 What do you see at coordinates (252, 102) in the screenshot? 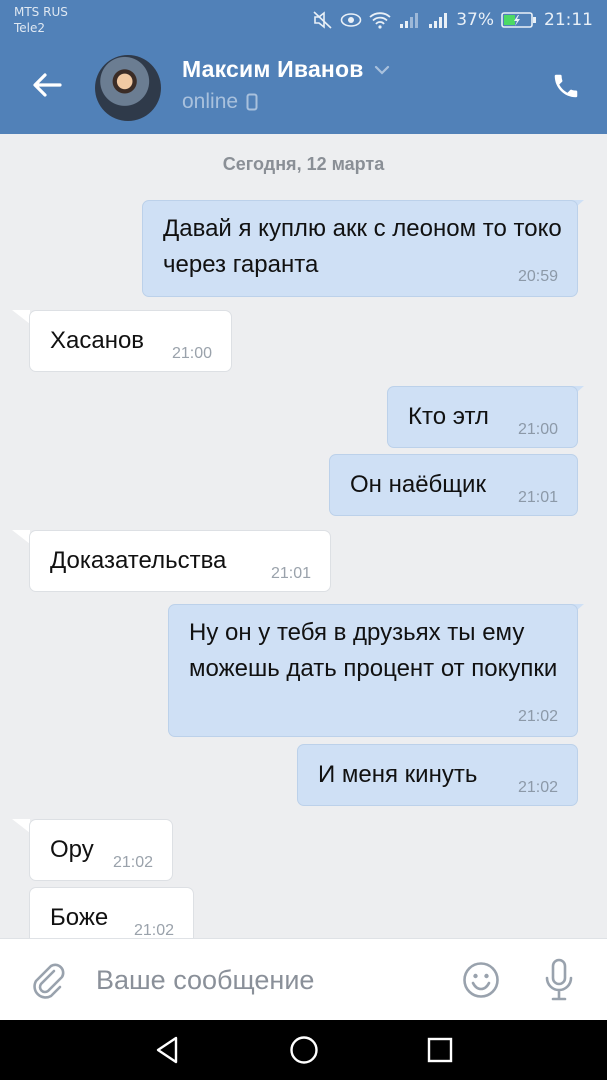
I see `mobile-icon` at bounding box center [252, 102].